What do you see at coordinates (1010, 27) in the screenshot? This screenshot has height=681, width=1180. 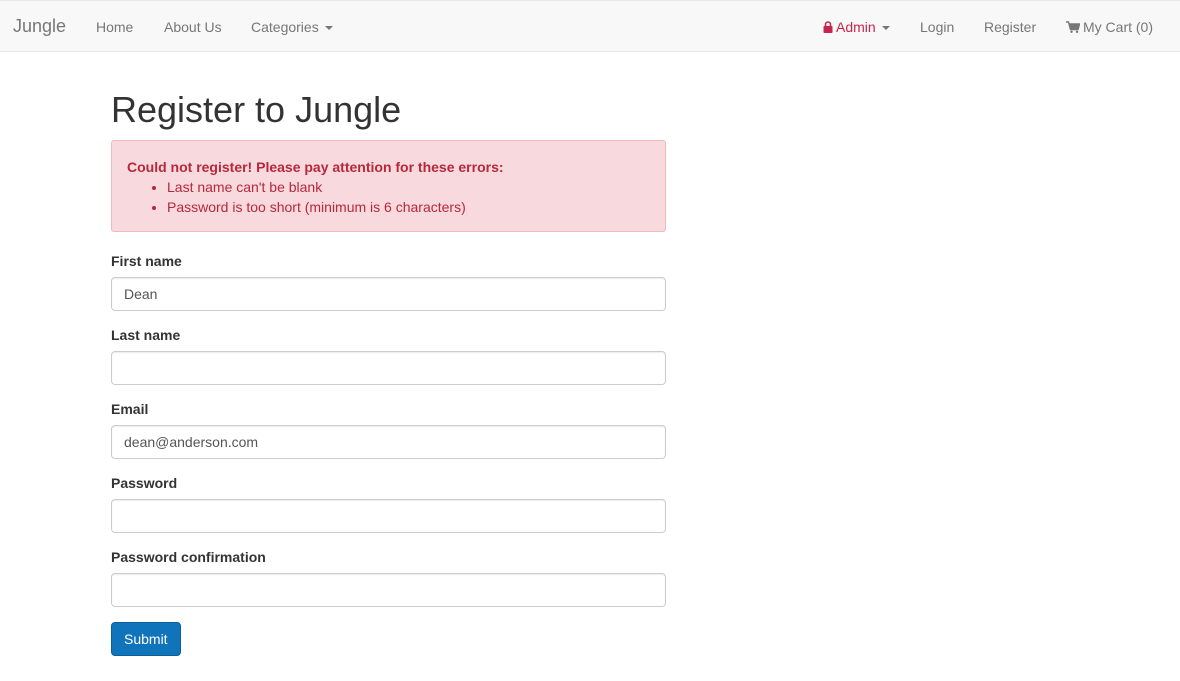 I see `nav-register-link: Register` at bounding box center [1010, 27].